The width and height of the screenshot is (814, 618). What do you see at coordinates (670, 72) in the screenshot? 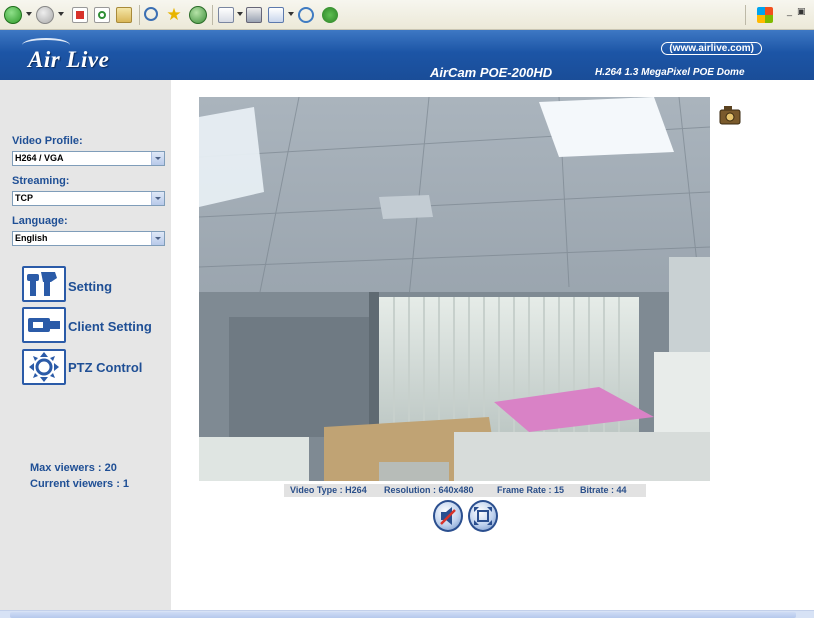
I see `model-description: H.264 1.3 MegaPixel POE Dome` at bounding box center [670, 72].